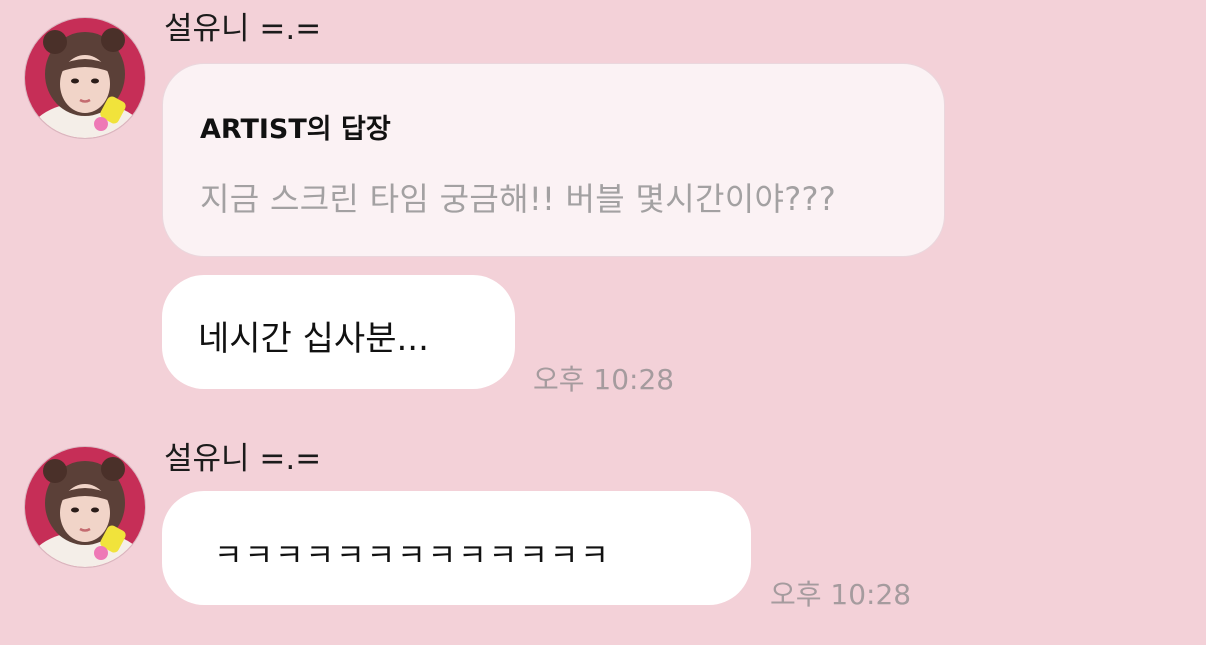  I want to click on reply-title: ARTIST의 답장, so click(295, 129).